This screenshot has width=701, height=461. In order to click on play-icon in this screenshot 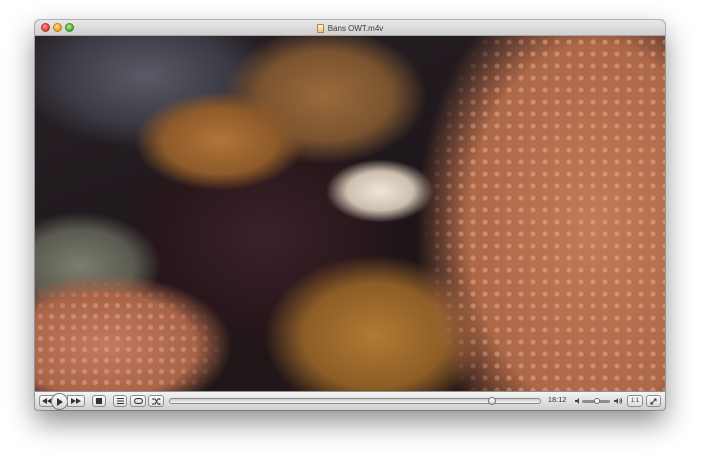, I will do `click(60, 401)`.